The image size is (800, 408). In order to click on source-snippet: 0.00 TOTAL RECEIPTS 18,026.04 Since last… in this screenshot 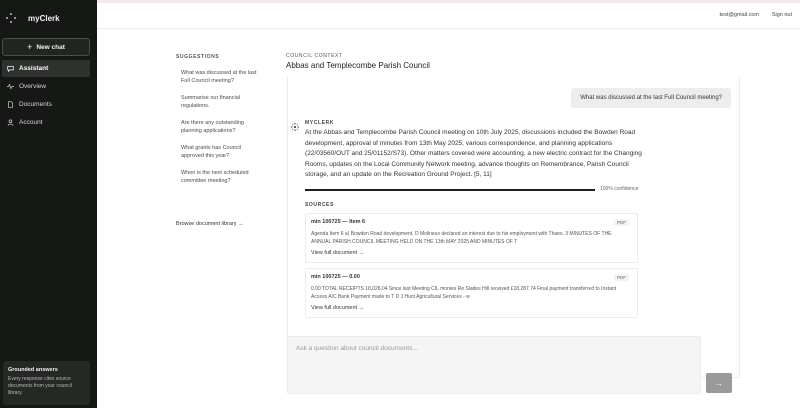, I will do `click(464, 293)`.